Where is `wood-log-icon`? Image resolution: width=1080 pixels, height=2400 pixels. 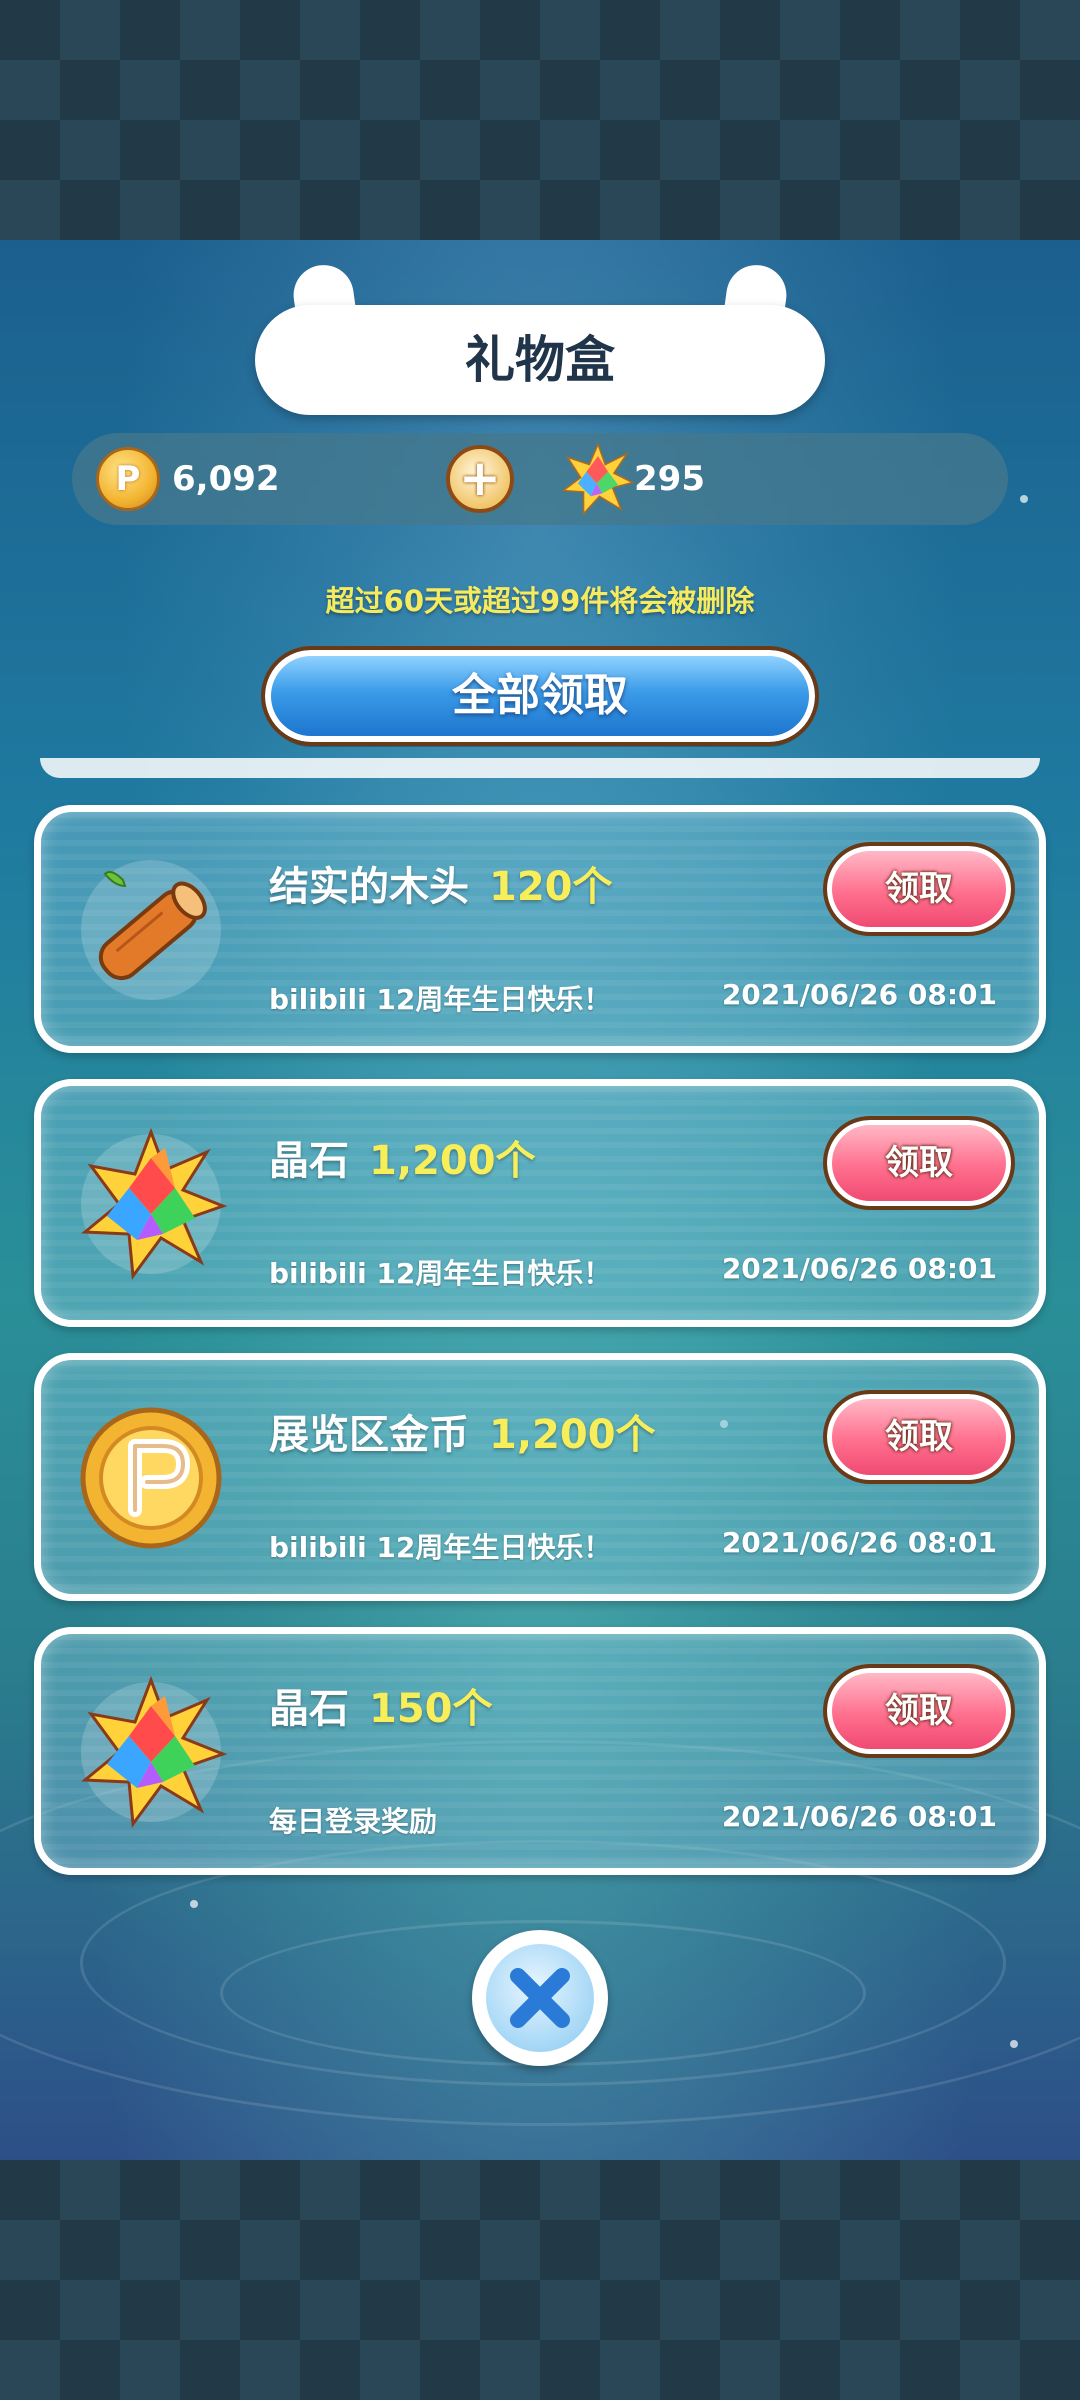
wood-log-icon is located at coordinates (151, 930).